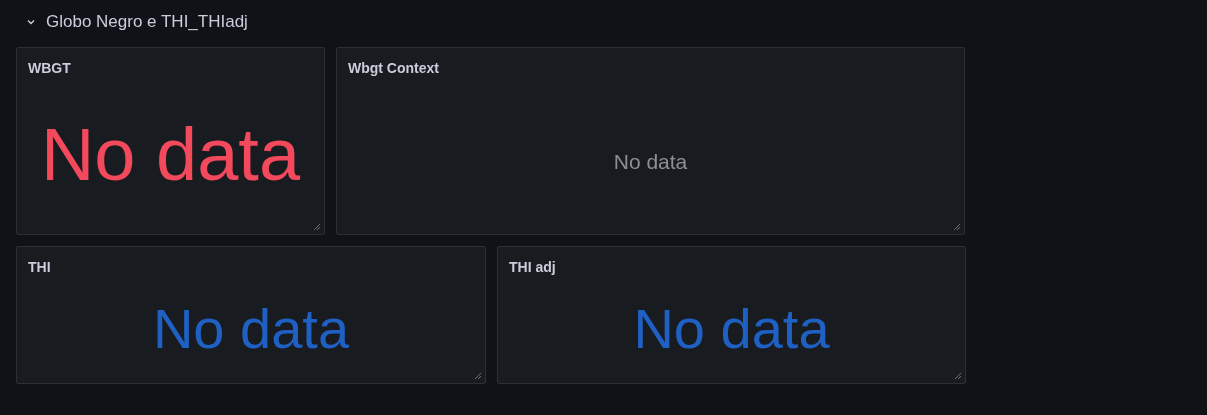 The height and width of the screenshot is (415, 1207). What do you see at coordinates (393, 67) in the screenshot?
I see `panel-title: Wbgt Context` at bounding box center [393, 67].